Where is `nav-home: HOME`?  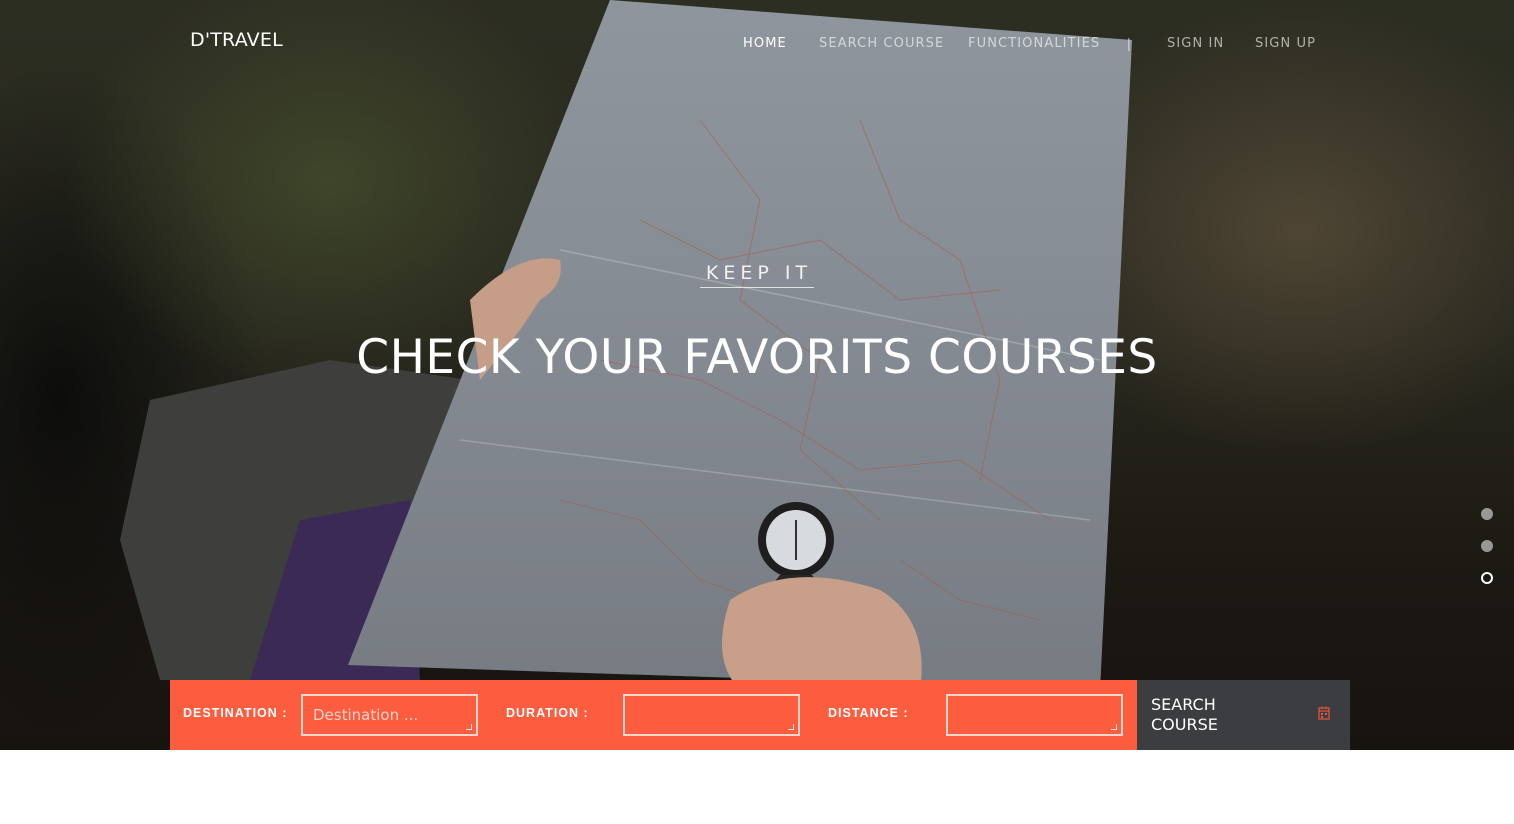 nav-home: HOME is located at coordinates (765, 43).